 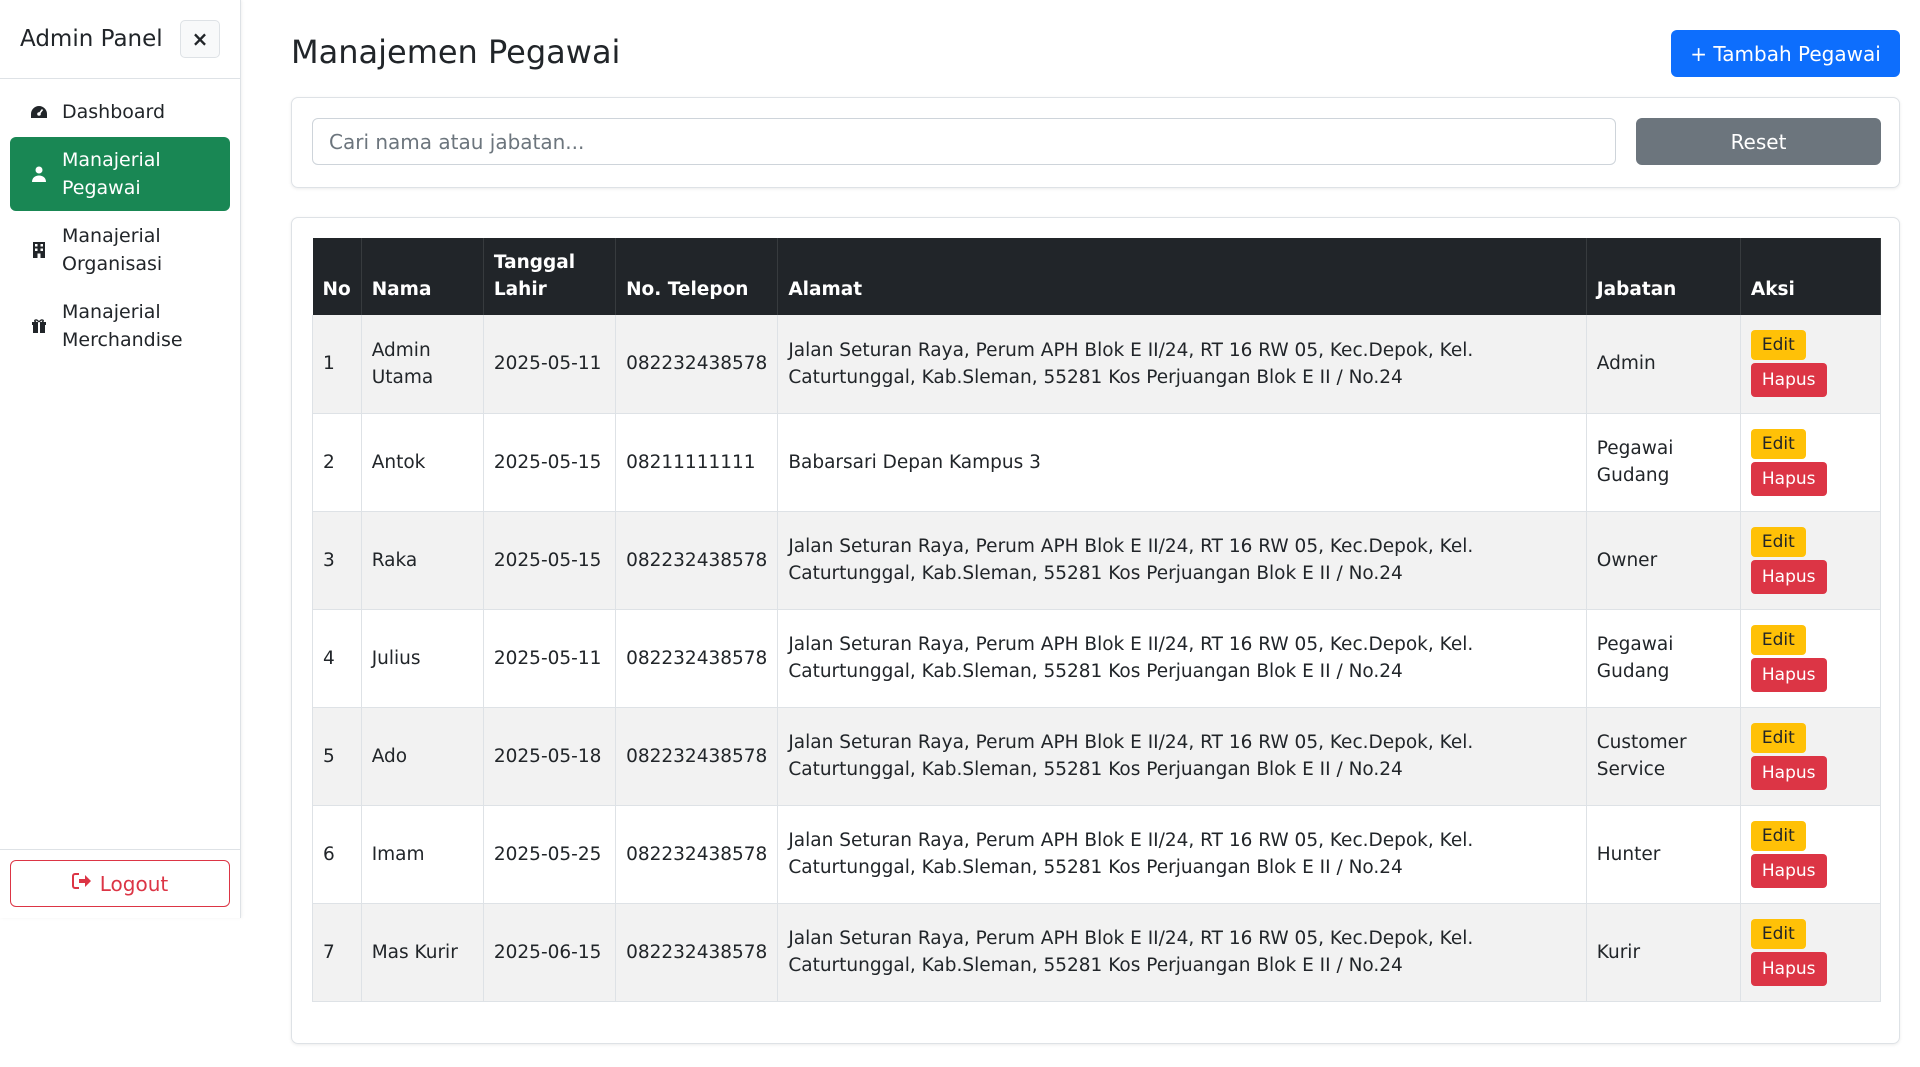 What do you see at coordinates (337, 756) in the screenshot?
I see `cell-no: 5` at bounding box center [337, 756].